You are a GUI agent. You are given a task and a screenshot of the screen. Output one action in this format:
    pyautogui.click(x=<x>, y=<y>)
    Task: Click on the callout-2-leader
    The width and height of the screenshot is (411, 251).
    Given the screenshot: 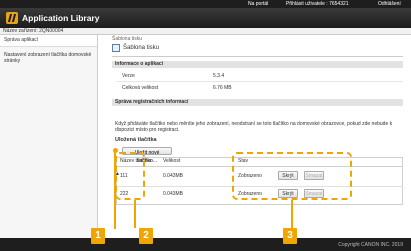 What is the action you would take?
    pyautogui.click(x=135, y=214)
    